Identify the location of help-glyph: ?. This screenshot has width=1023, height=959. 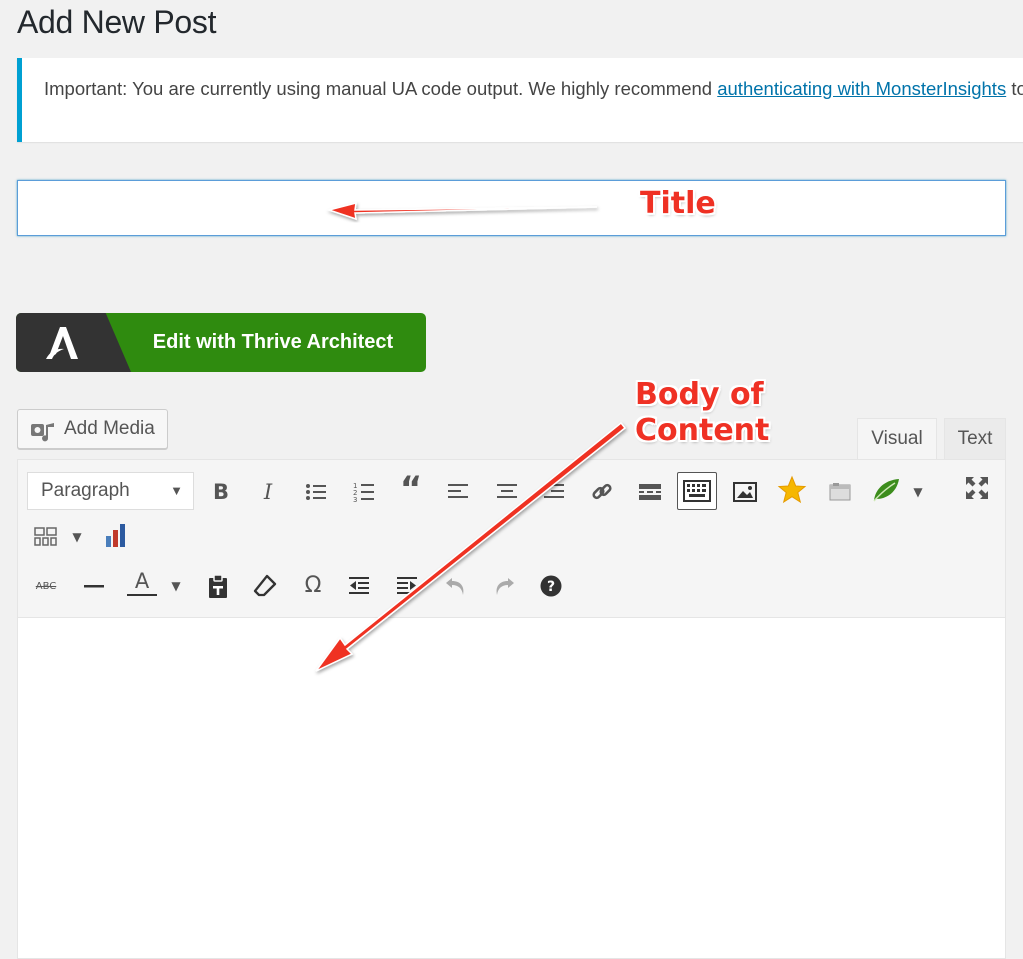
(551, 587).